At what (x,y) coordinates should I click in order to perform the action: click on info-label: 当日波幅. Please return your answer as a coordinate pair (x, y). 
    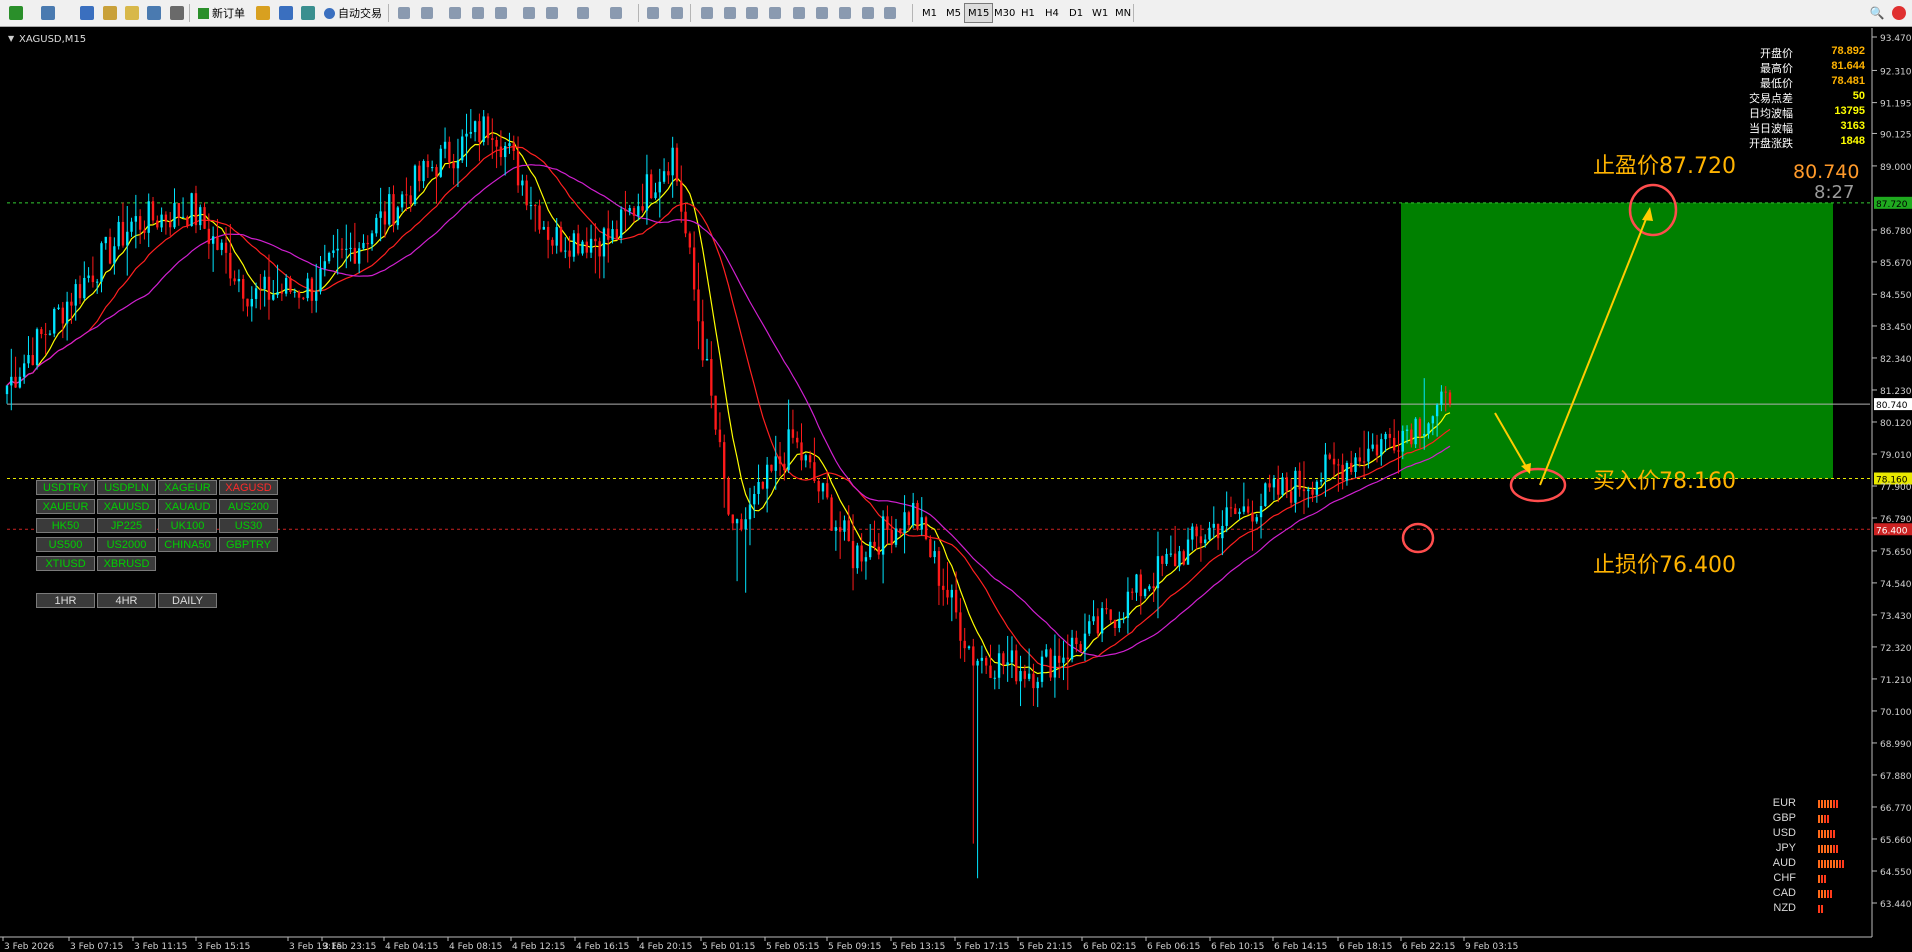
    Looking at the image, I should click on (1771, 129).